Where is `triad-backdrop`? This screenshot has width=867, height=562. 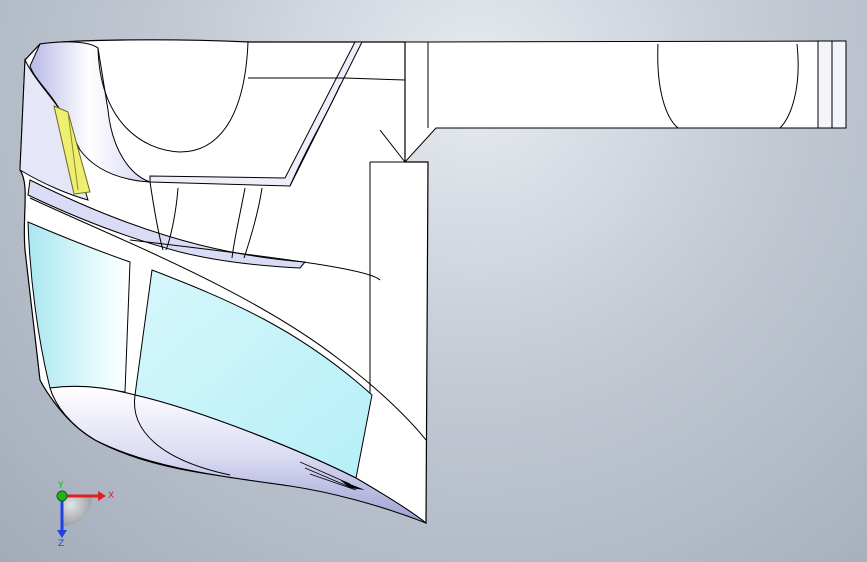
triad-backdrop is located at coordinates (77, 511).